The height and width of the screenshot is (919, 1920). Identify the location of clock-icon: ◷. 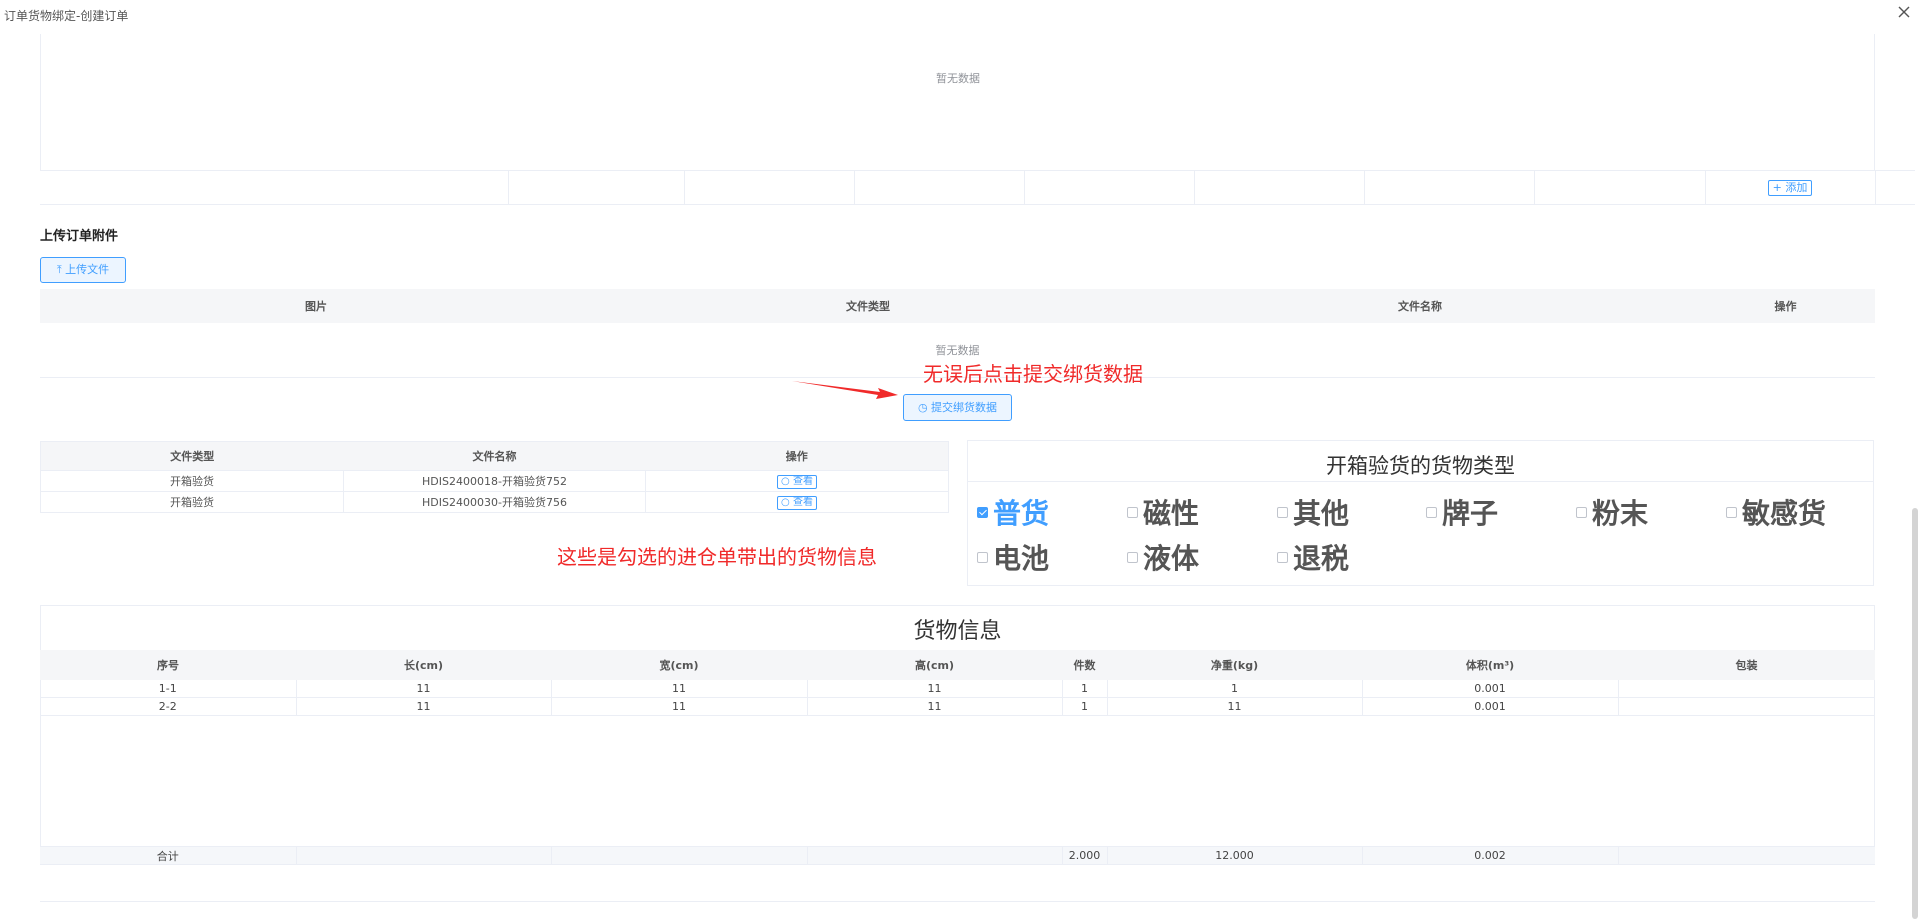
(924, 407).